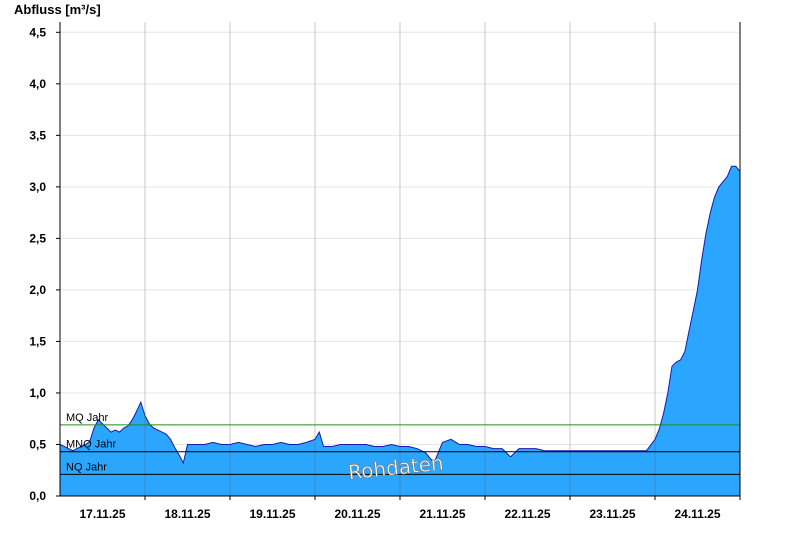 This screenshot has height=550, width=800. I want to click on y-tick-label: 3,0, so click(37, 187).